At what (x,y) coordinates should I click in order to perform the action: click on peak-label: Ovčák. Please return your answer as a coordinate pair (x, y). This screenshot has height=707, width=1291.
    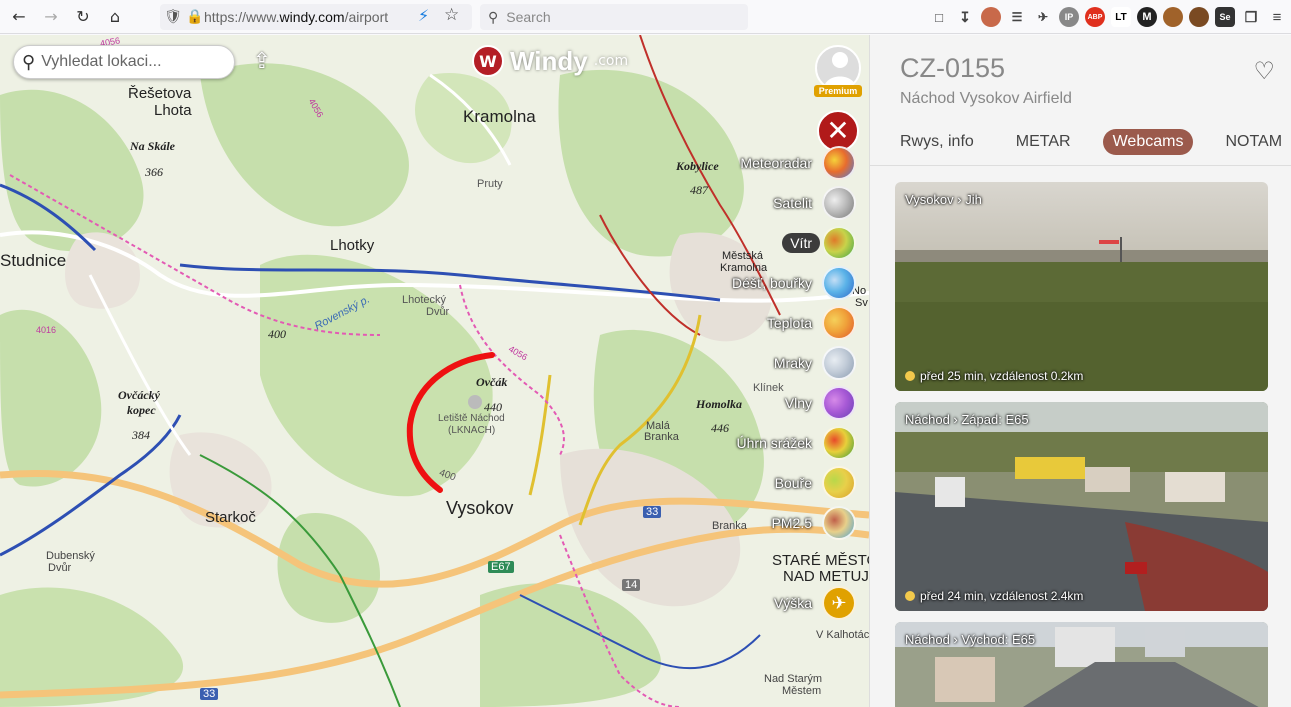
    Looking at the image, I should click on (492, 382).